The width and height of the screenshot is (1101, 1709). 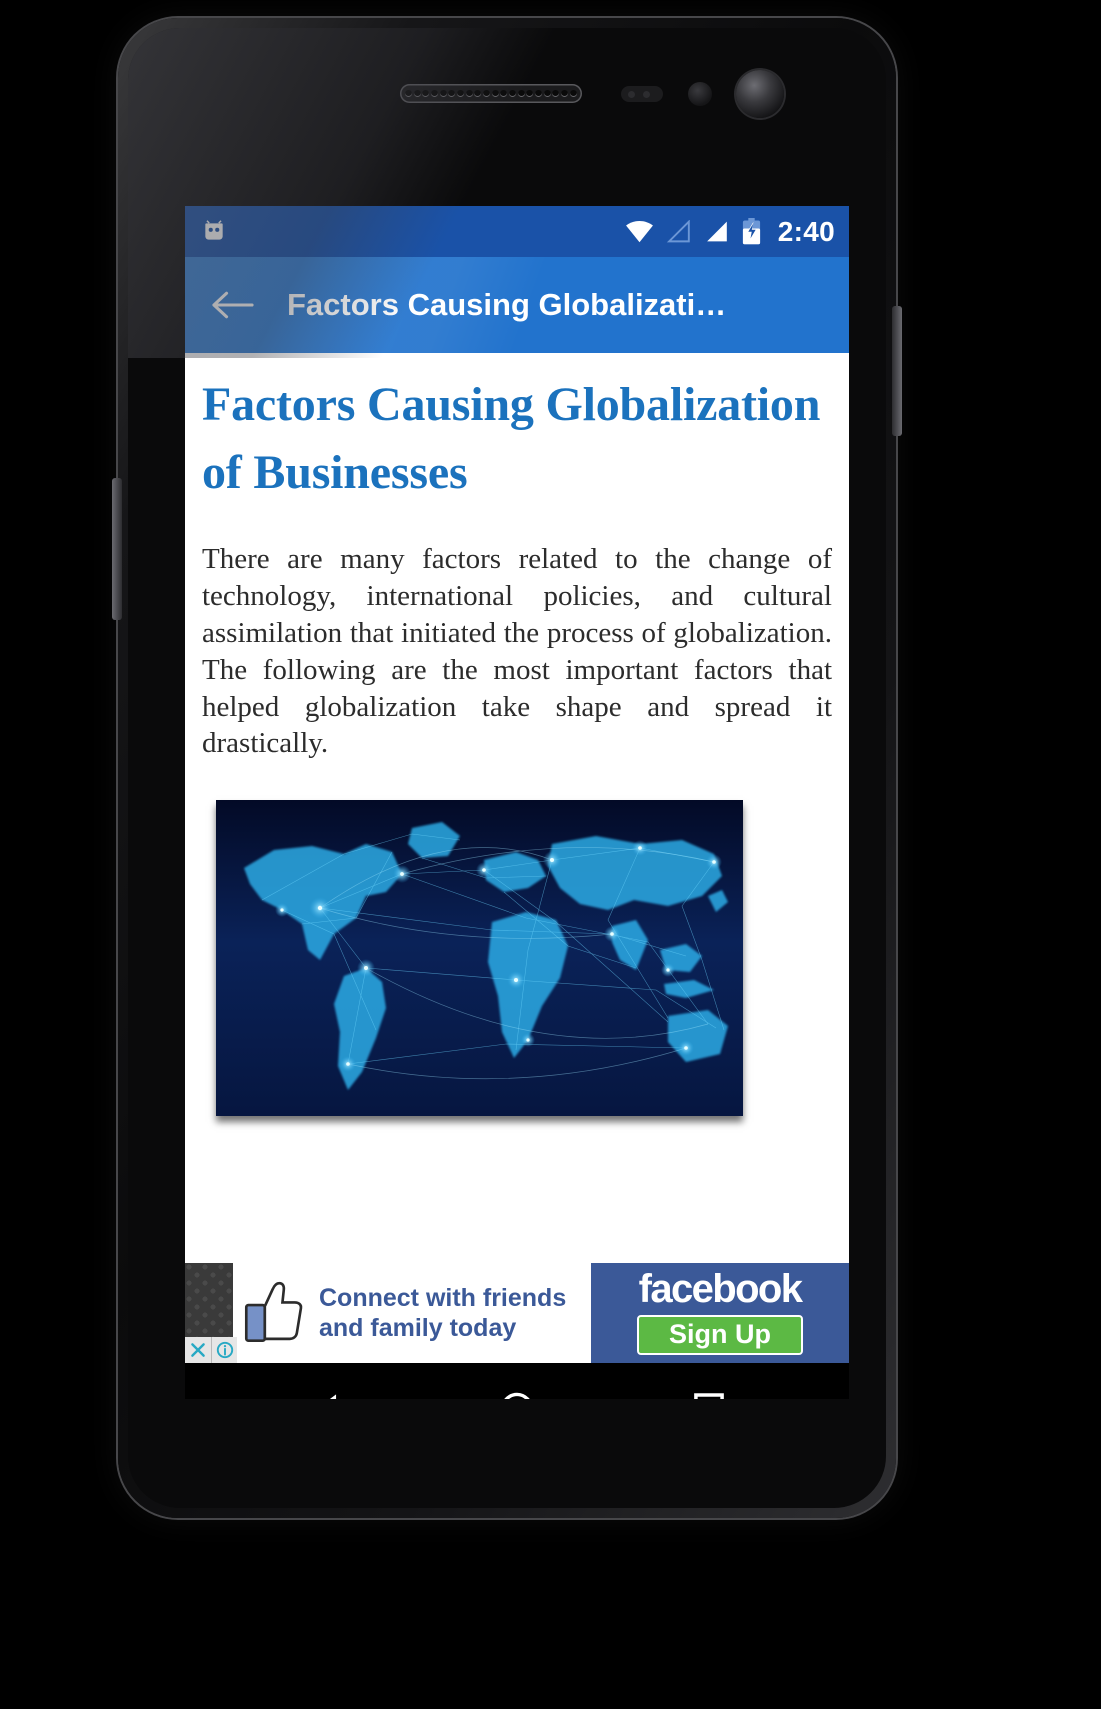 I want to click on status-bar: 2:40, so click(x=517, y=231).